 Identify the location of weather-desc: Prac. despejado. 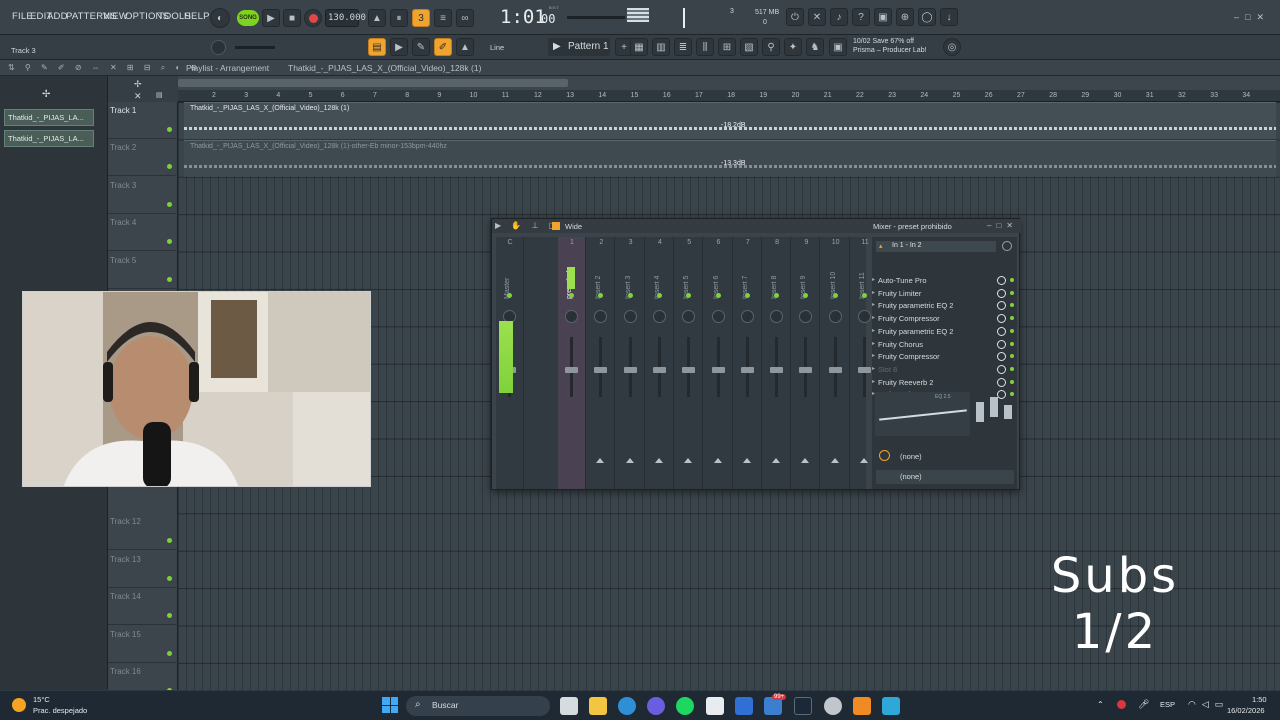
(60, 710).